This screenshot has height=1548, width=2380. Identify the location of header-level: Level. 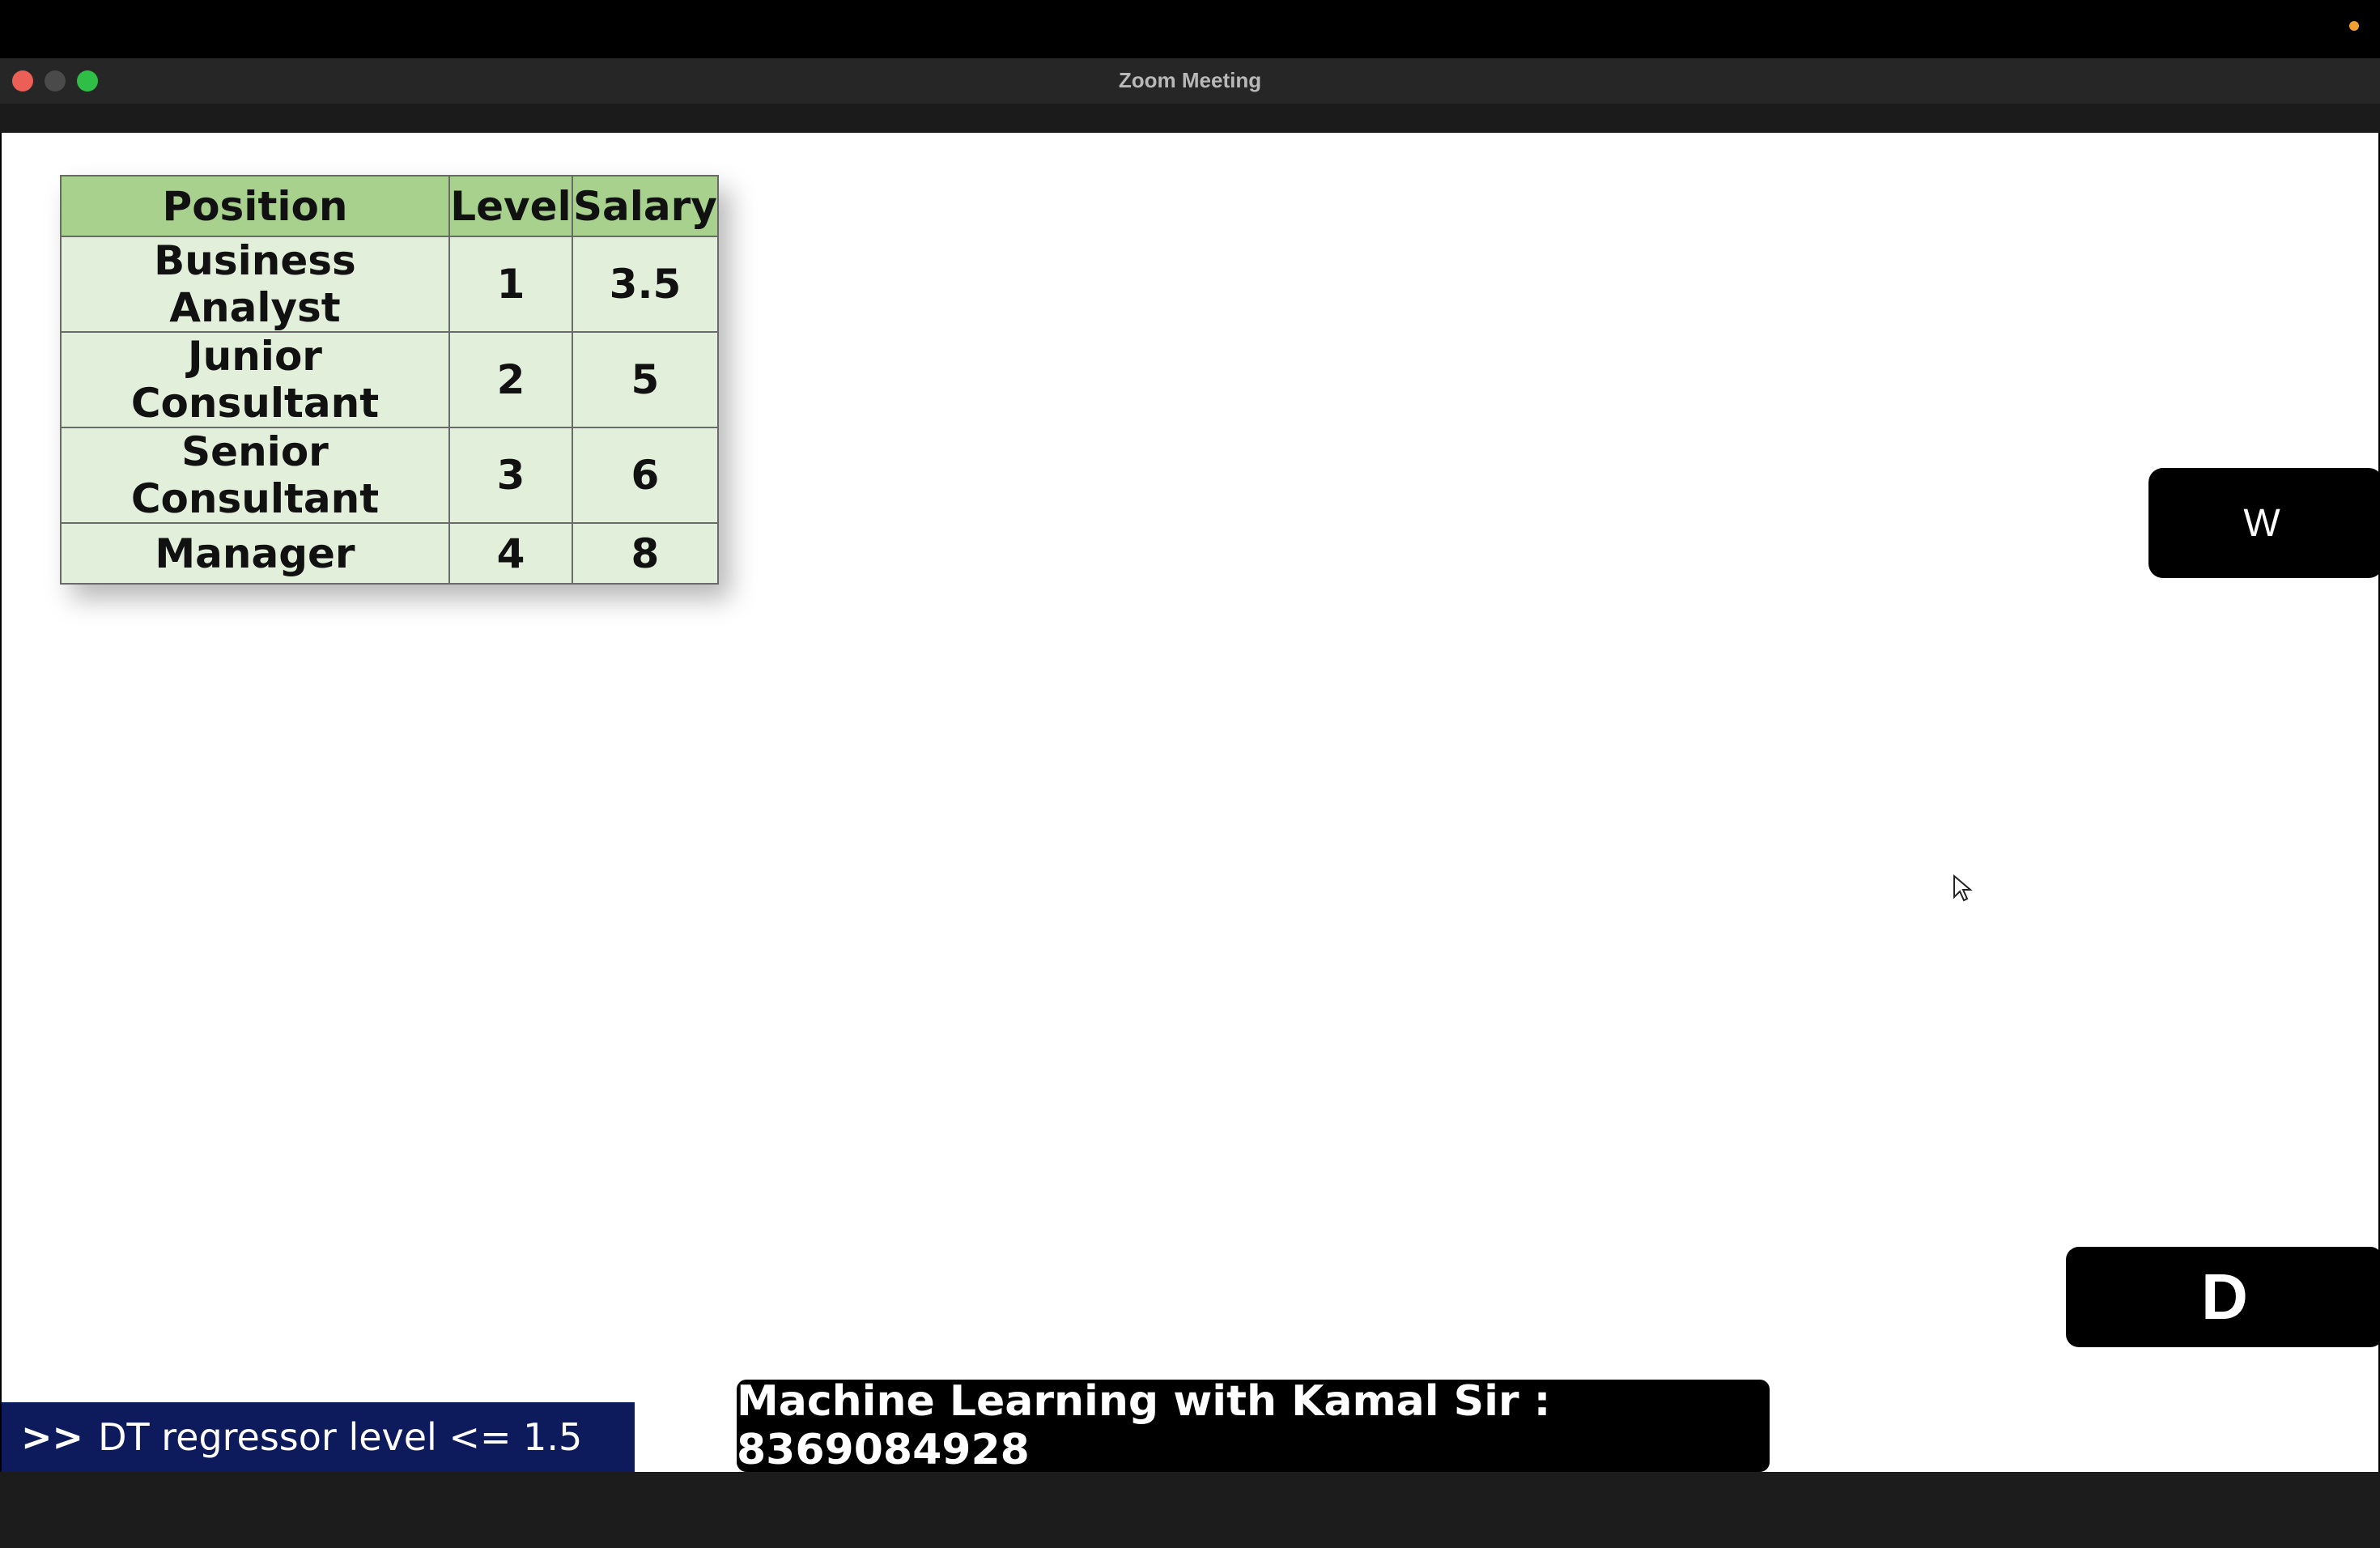
(510, 206).